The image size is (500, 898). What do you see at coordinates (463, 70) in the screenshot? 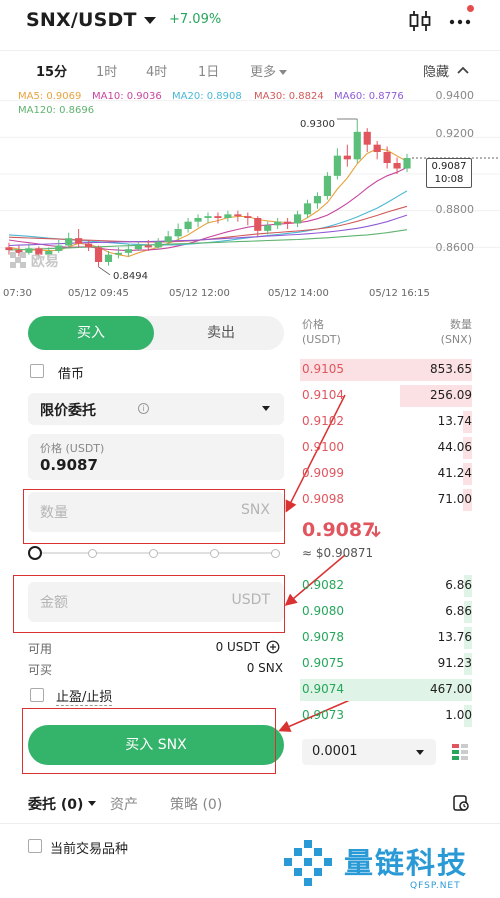
I see `chevron-up-icon` at bounding box center [463, 70].